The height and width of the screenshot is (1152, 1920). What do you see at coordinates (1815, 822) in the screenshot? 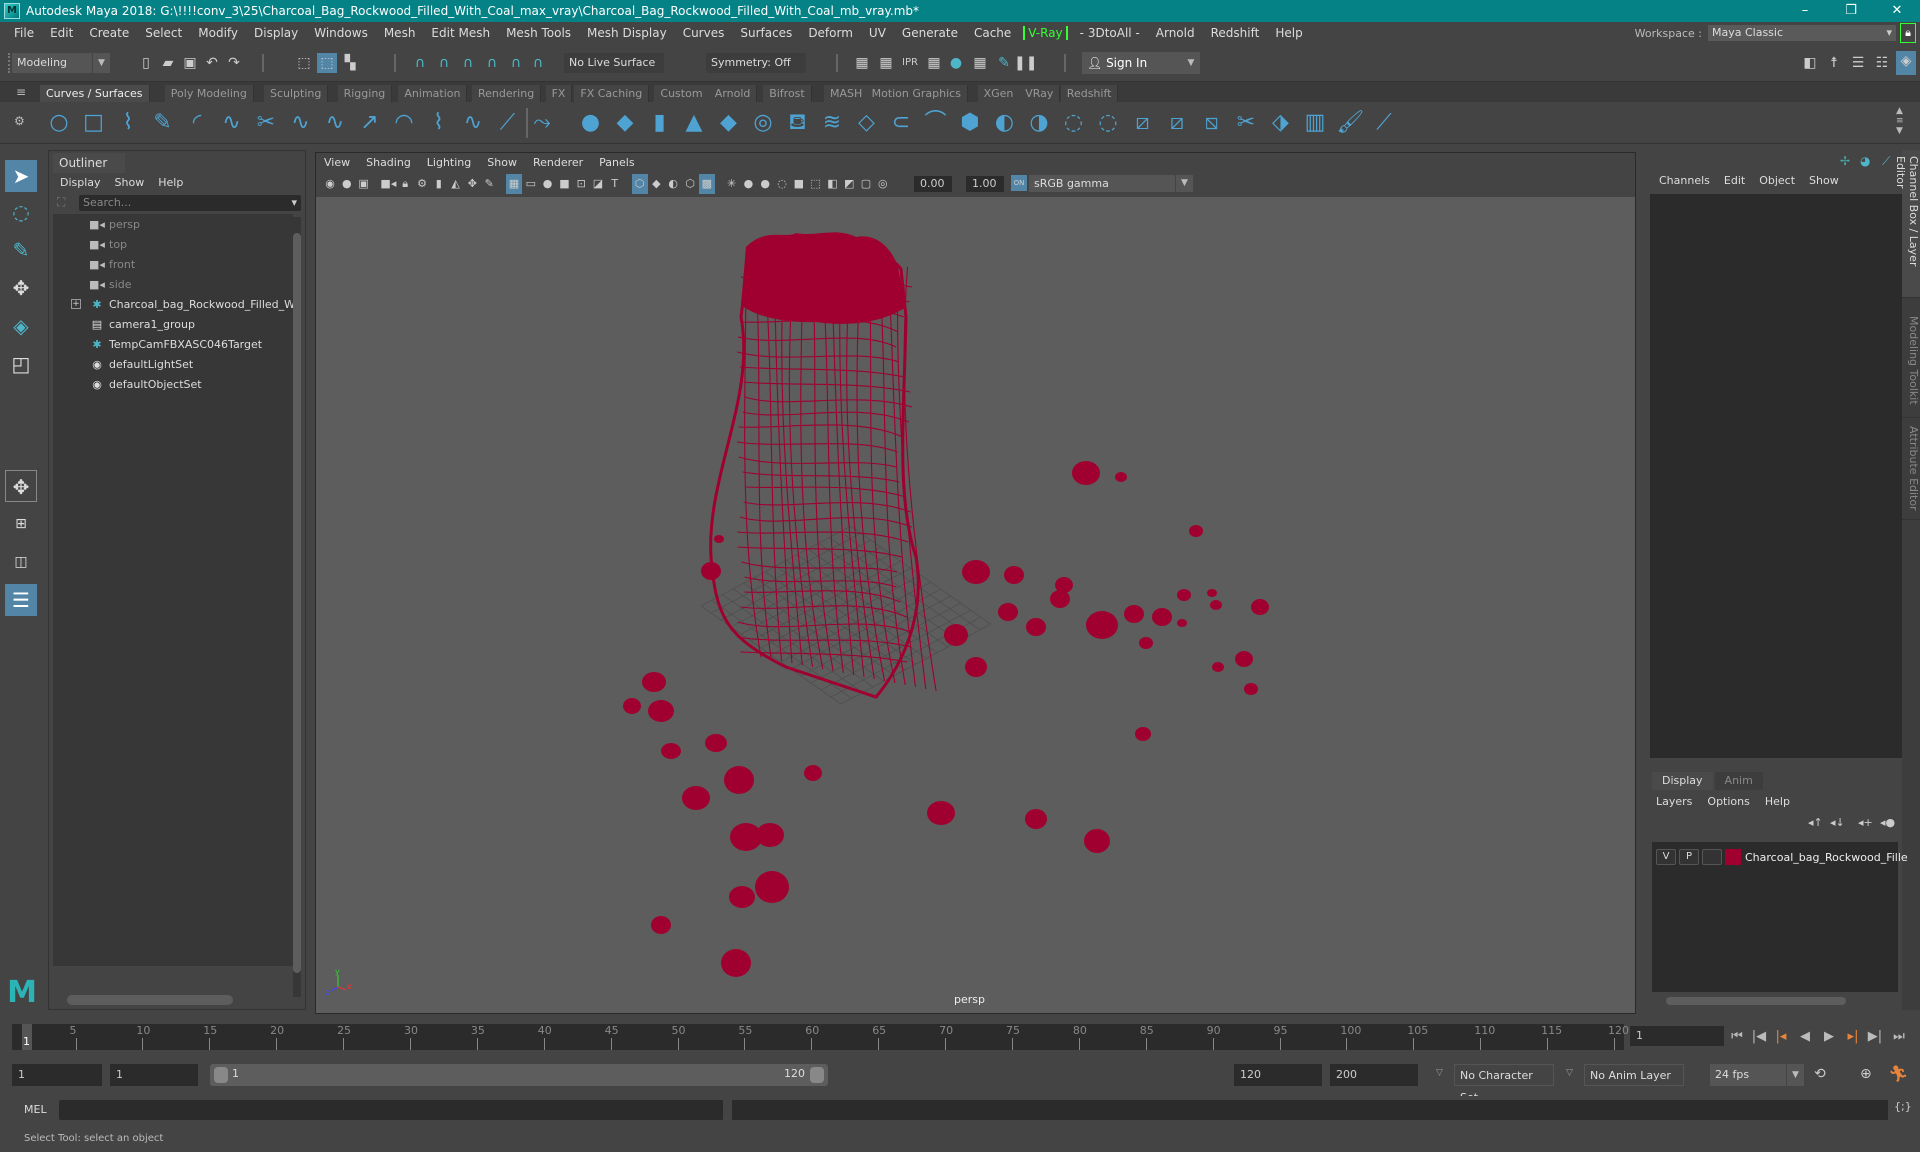
I see `move-layer-up-icon: ◂↑` at bounding box center [1815, 822].